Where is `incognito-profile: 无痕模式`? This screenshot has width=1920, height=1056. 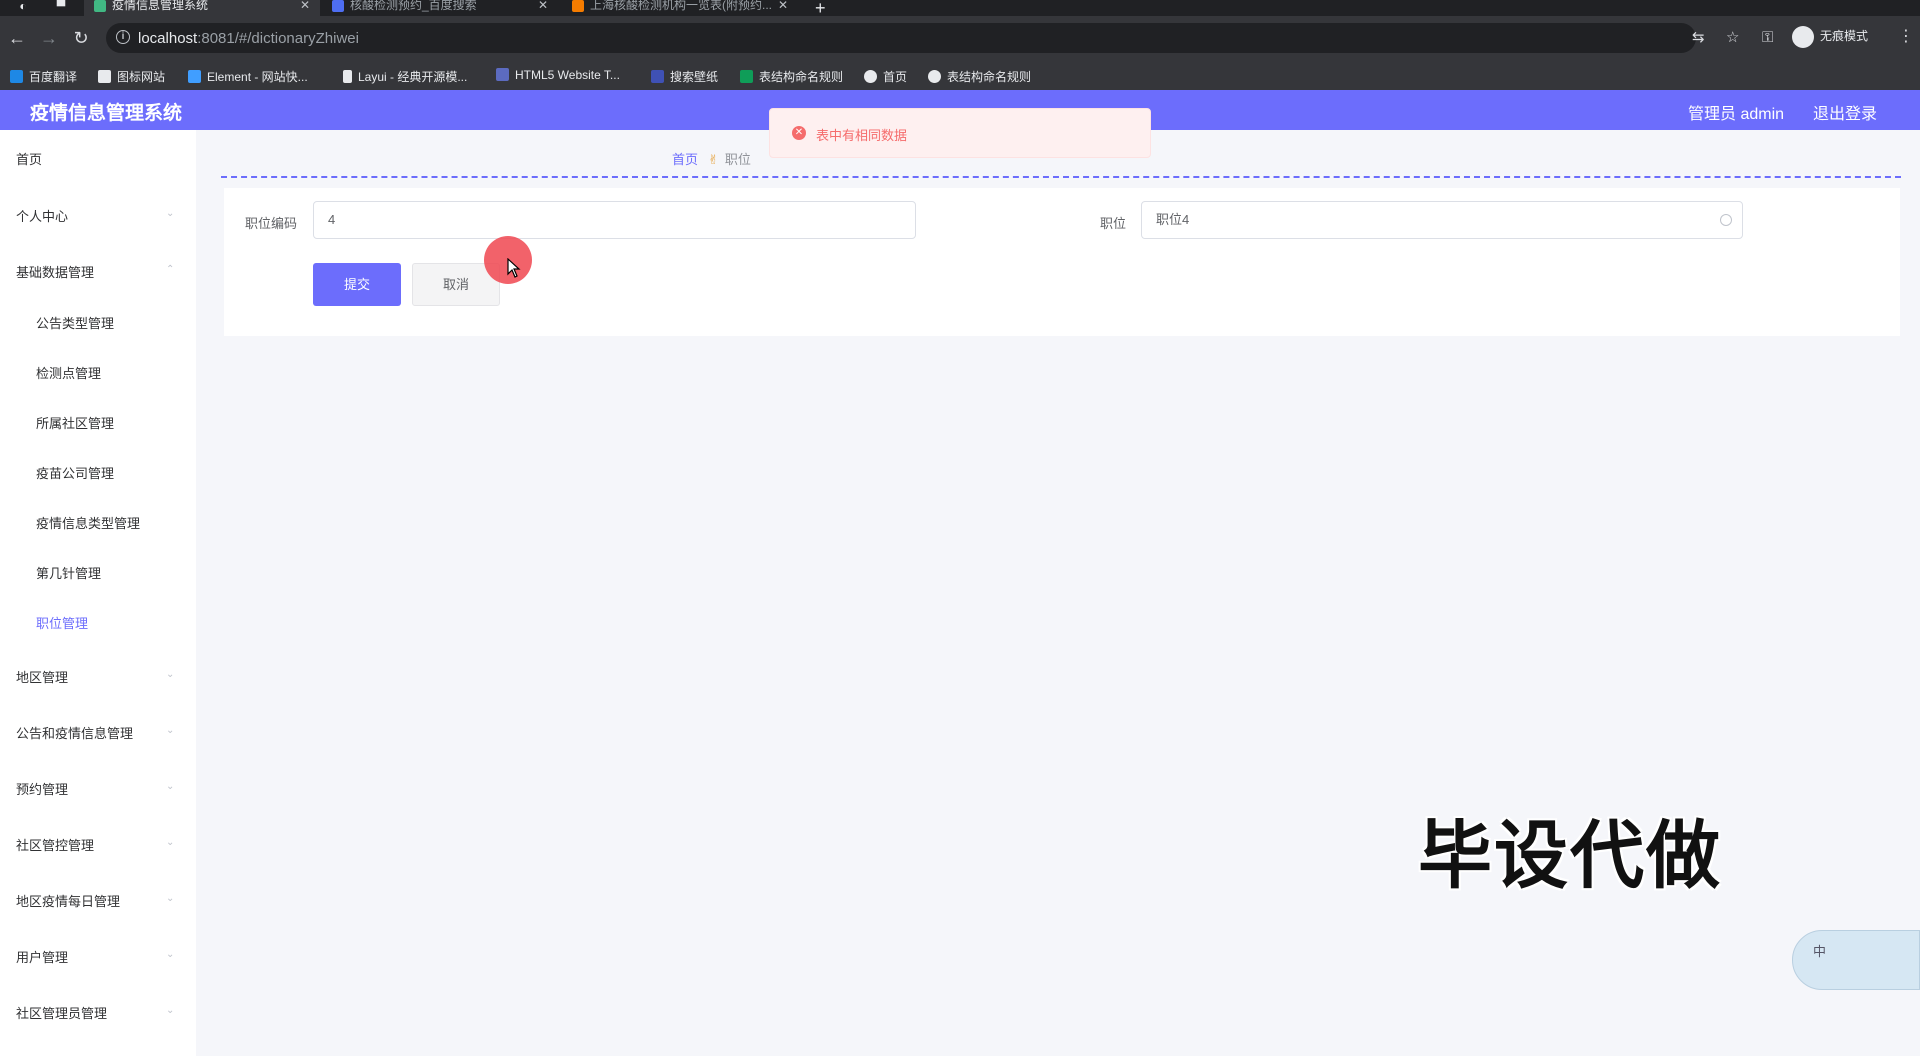
incognito-profile: 无痕模式 is located at coordinates (1830, 36).